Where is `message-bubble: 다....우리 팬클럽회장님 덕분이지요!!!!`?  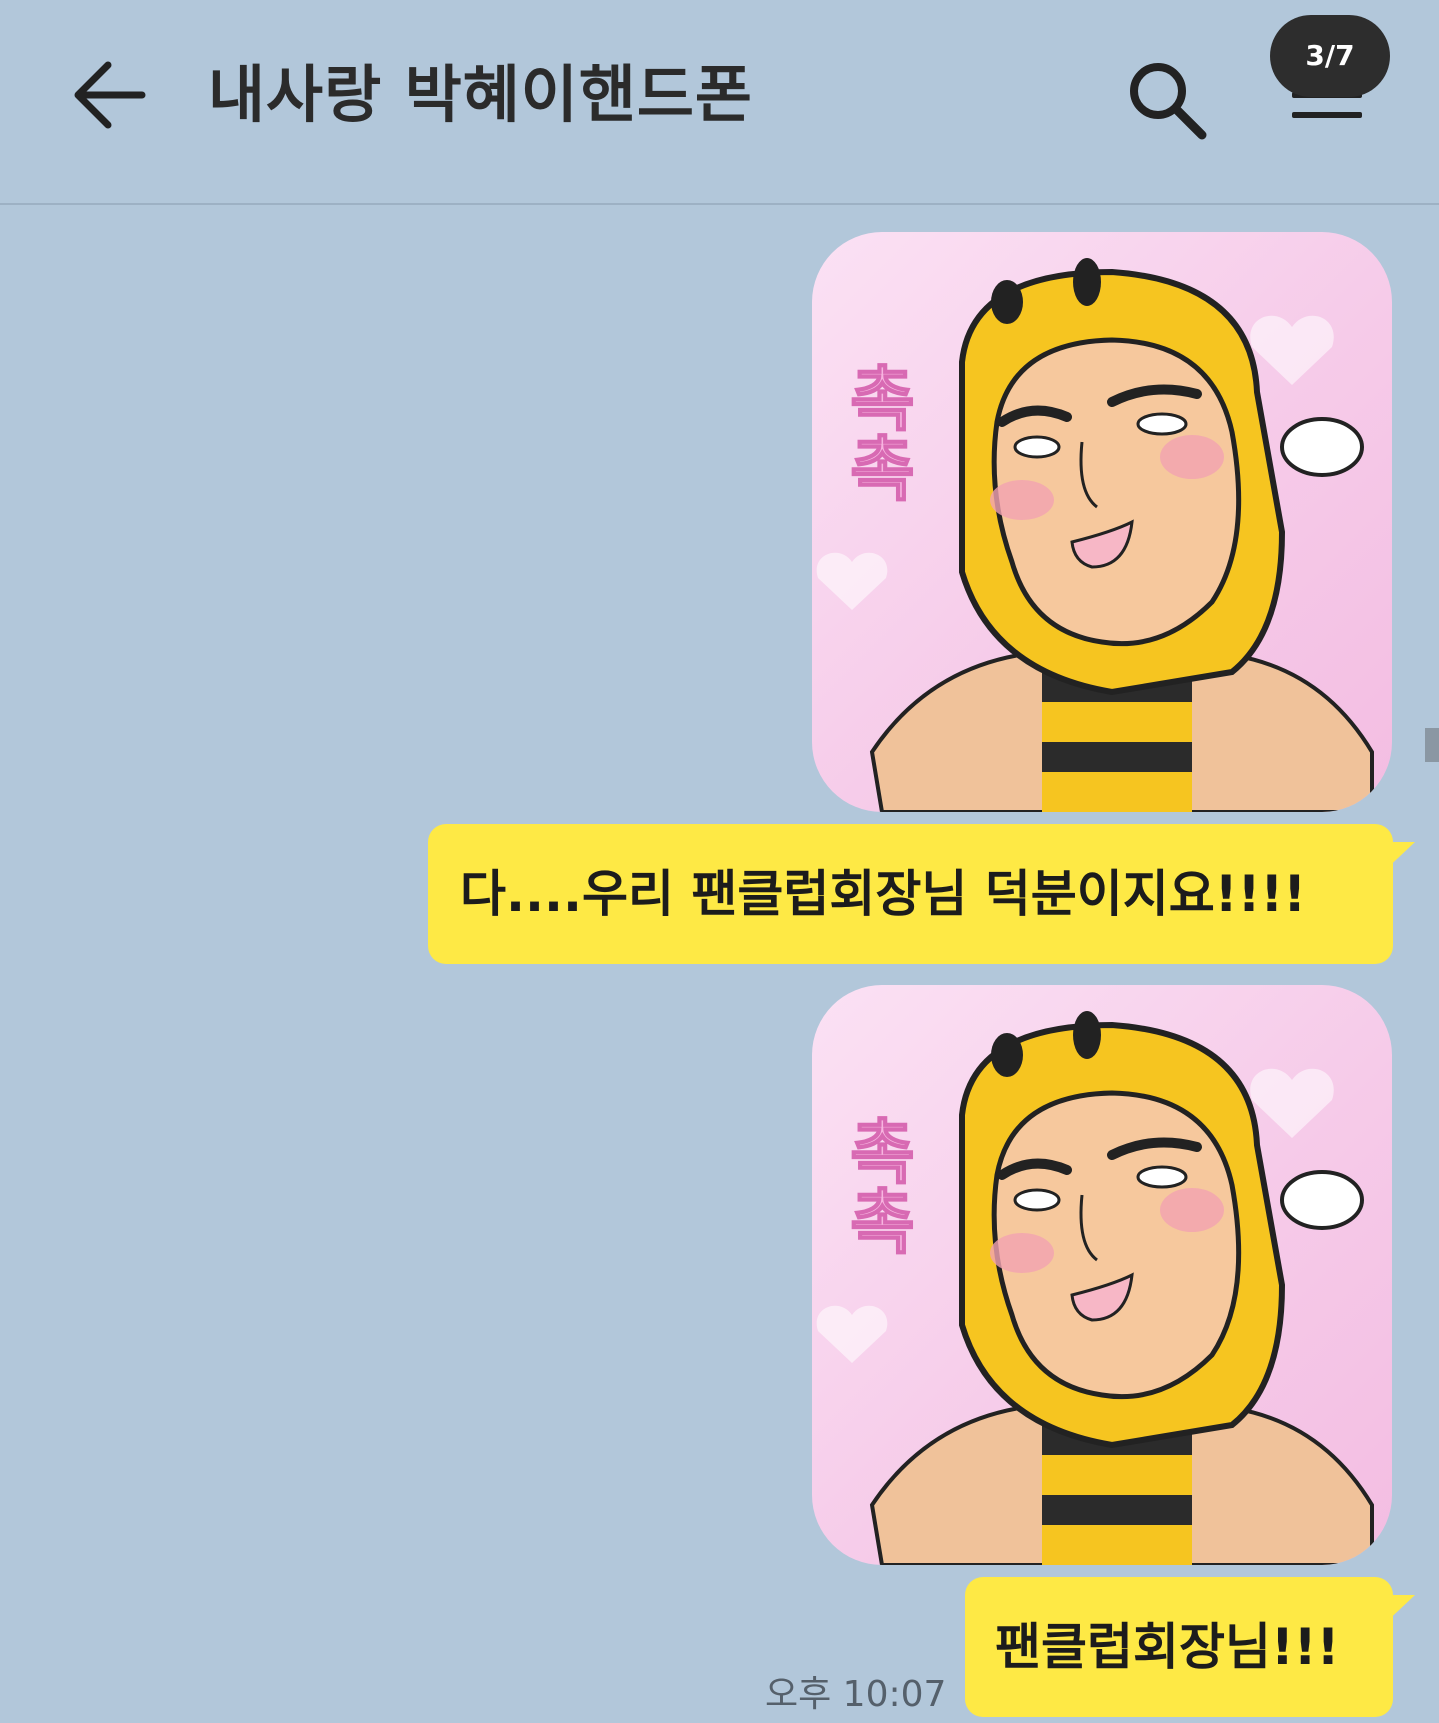 message-bubble: 다....우리 팬클럽회장님 덕분이지요!!!! is located at coordinates (921, 894).